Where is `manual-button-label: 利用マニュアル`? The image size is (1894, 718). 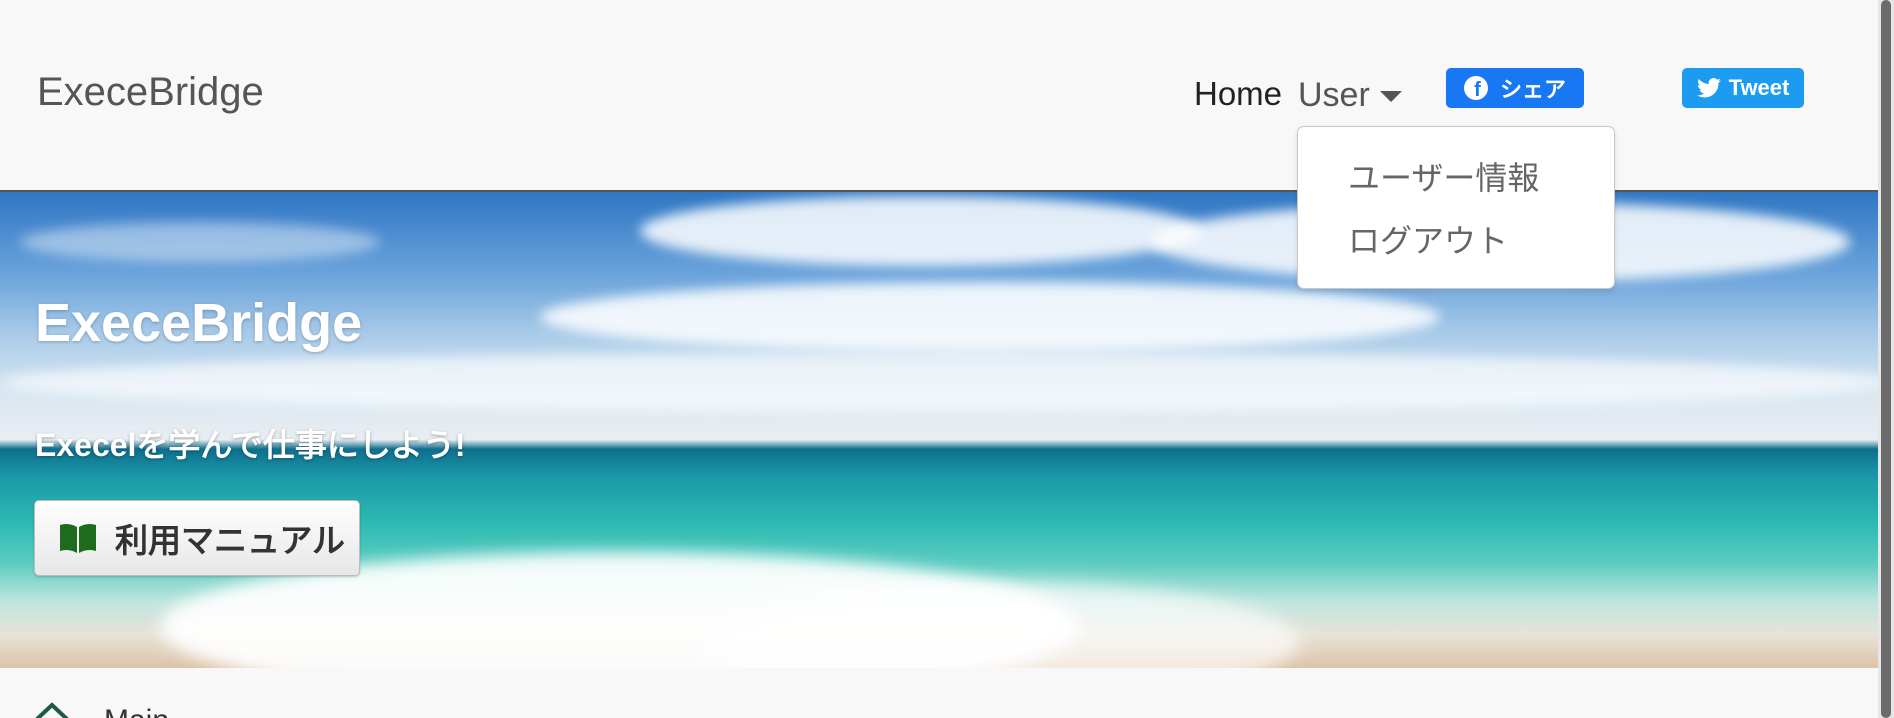
manual-button-label: 利用マニュアル is located at coordinates (230, 540).